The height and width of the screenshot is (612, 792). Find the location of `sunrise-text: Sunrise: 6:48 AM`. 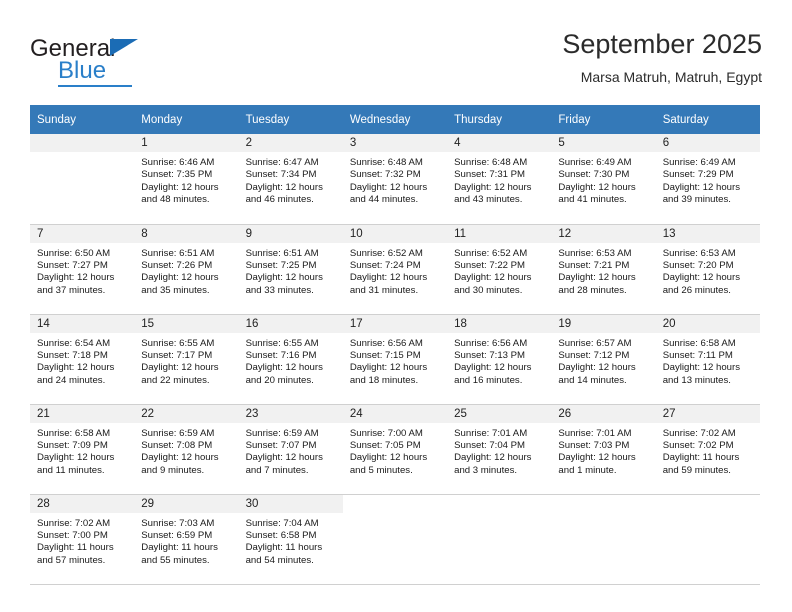

sunrise-text: Sunrise: 6:48 AM is located at coordinates (386, 162).